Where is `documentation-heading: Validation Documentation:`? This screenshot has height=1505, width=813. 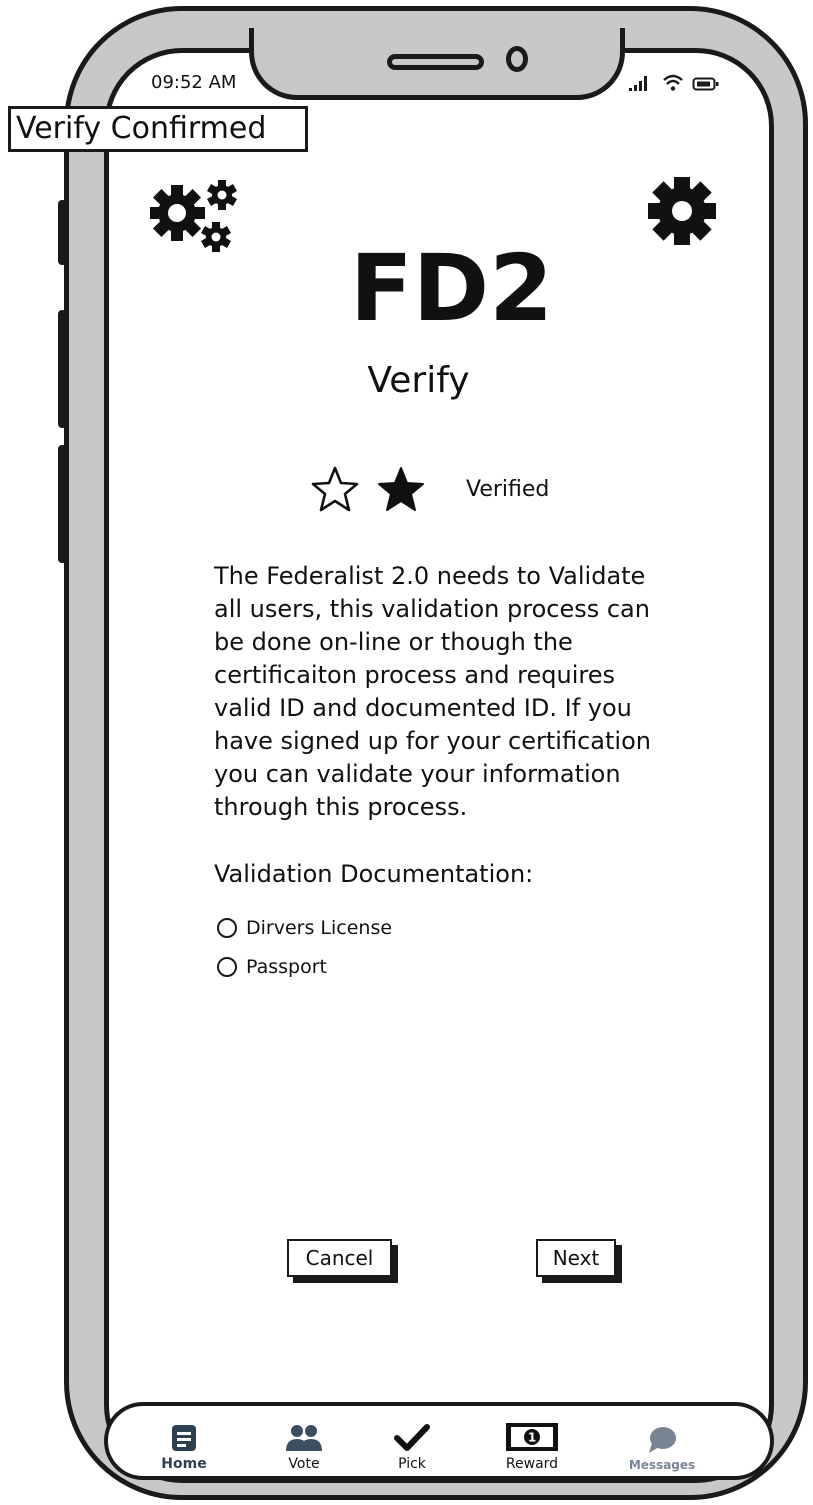 documentation-heading: Validation Documentation: is located at coordinates (374, 874).